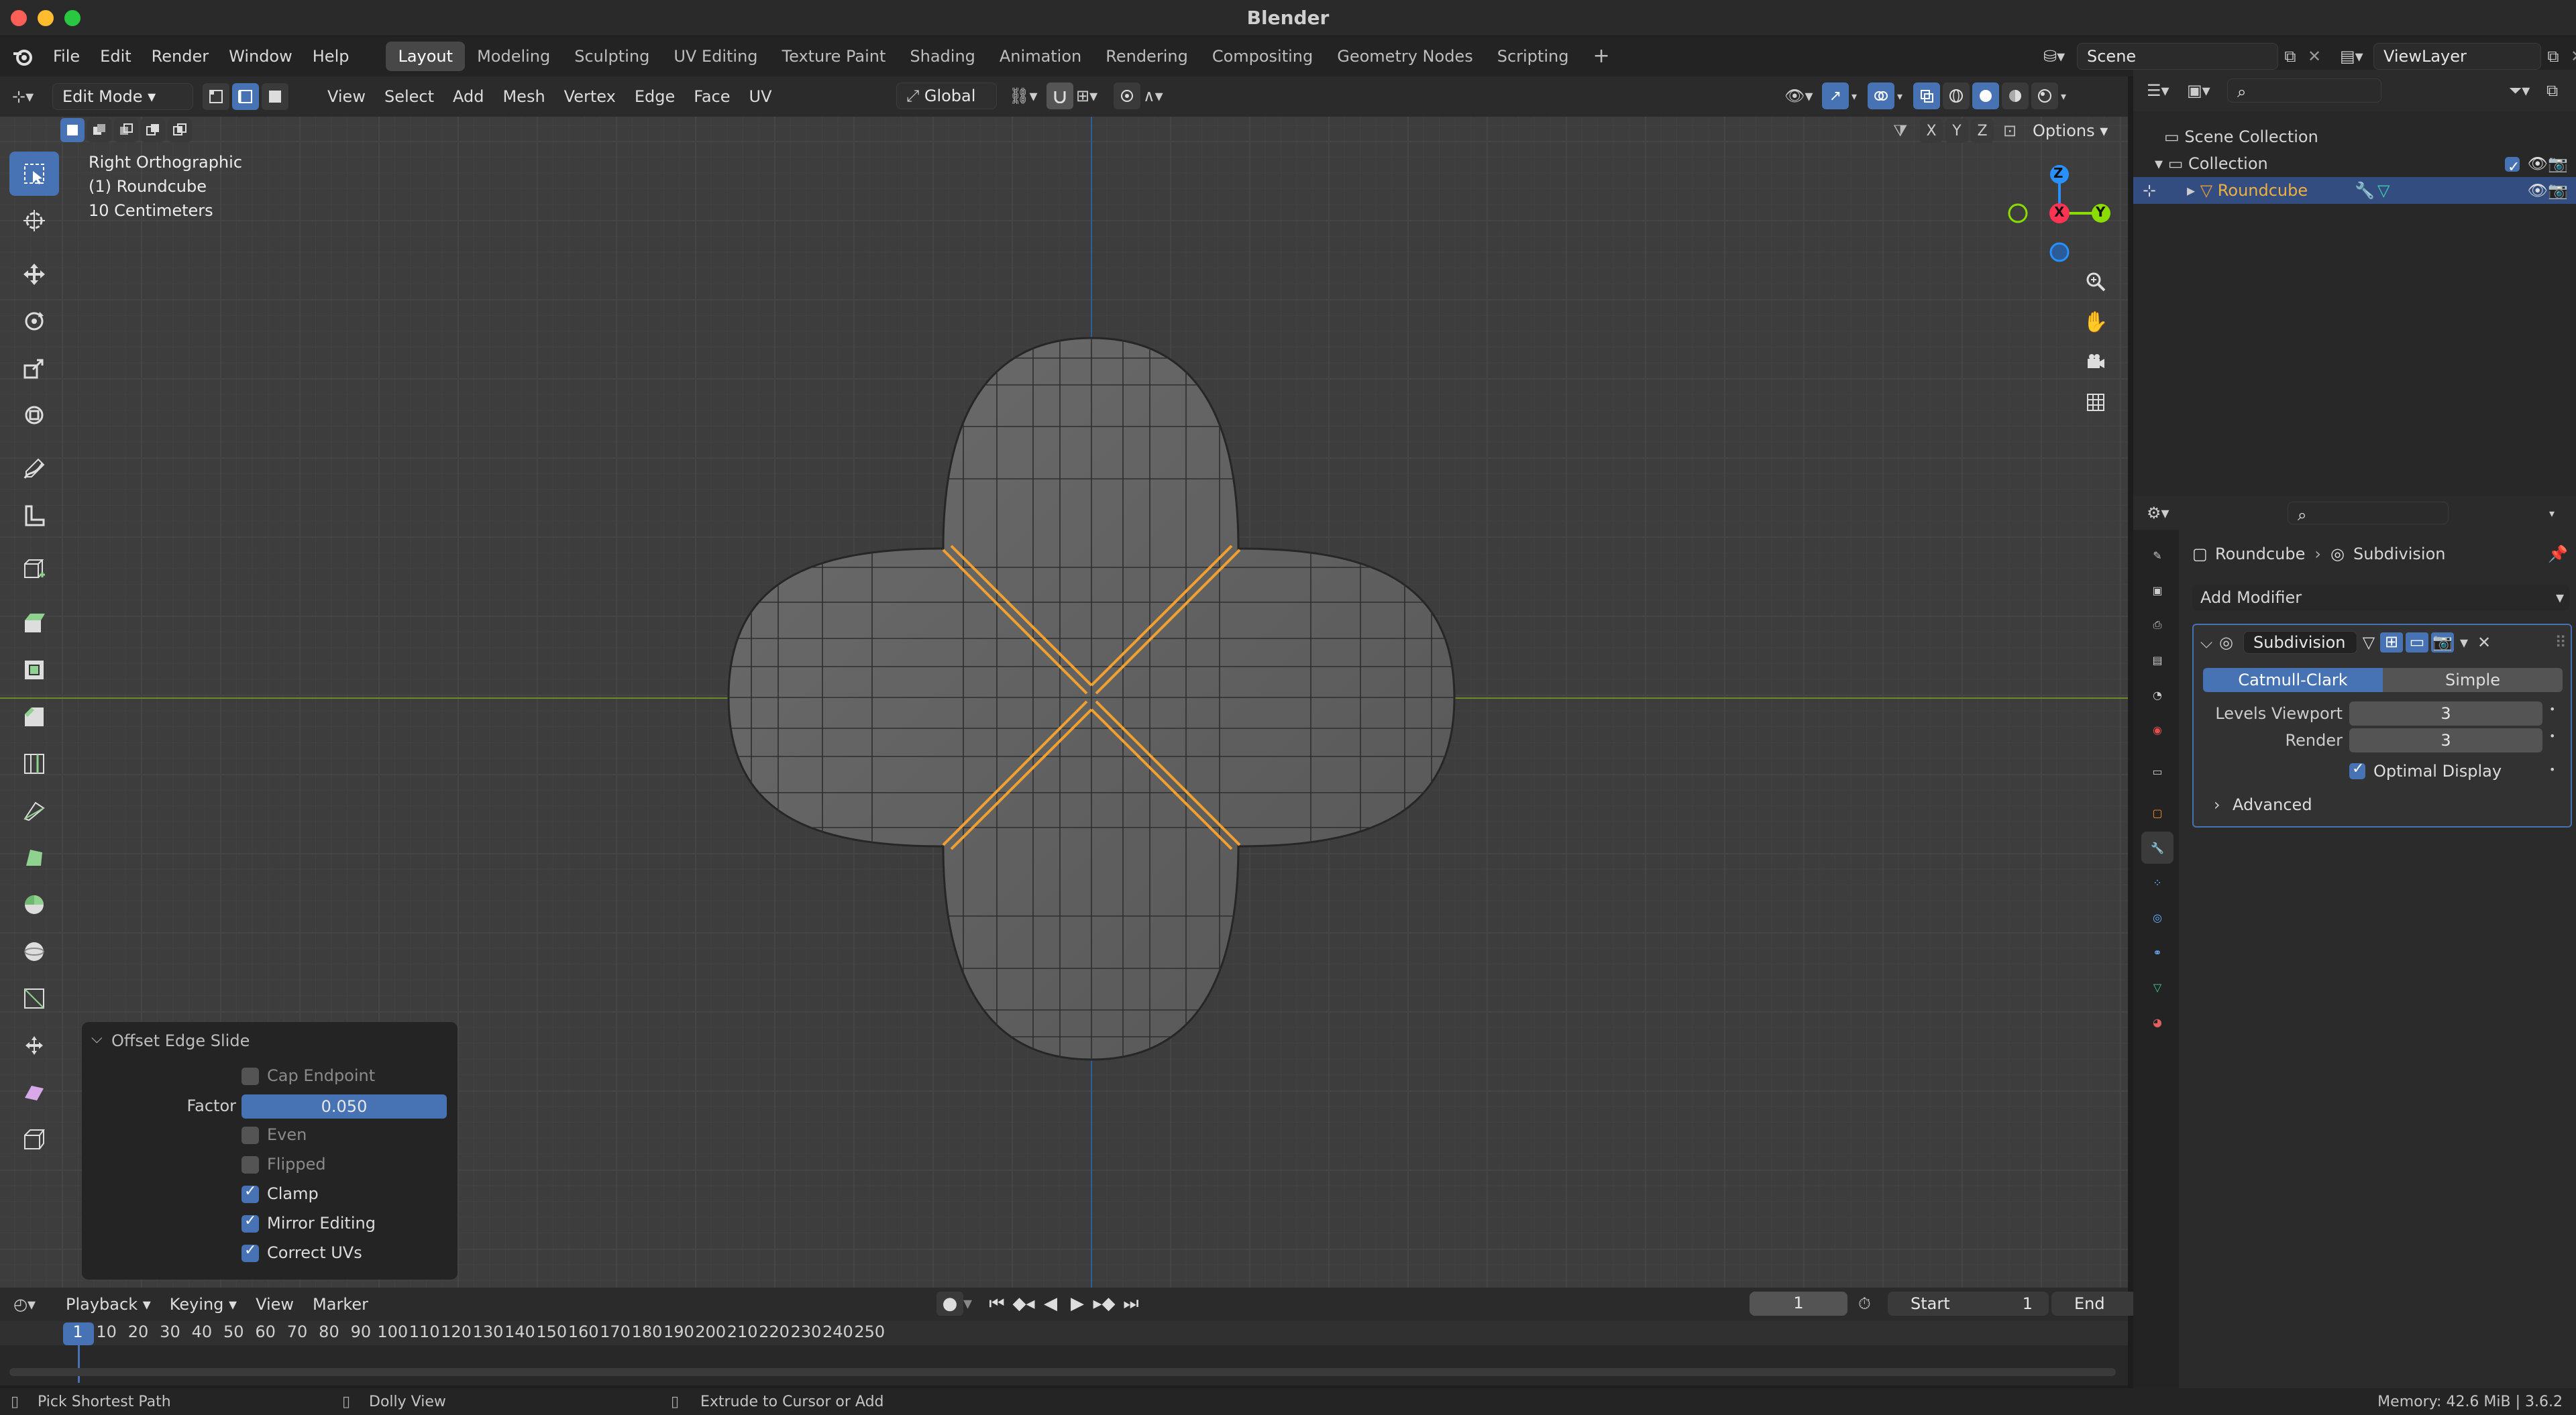  I want to click on factor-field: 0.050, so click(344, 1106).